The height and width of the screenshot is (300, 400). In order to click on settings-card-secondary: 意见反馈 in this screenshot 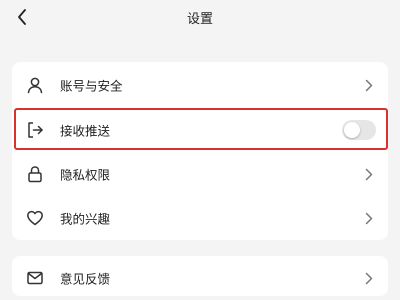, I will do `click(200, 276)`.